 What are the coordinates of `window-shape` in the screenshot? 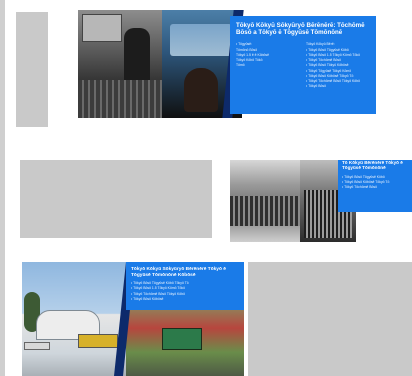 It's located at (102, 28).